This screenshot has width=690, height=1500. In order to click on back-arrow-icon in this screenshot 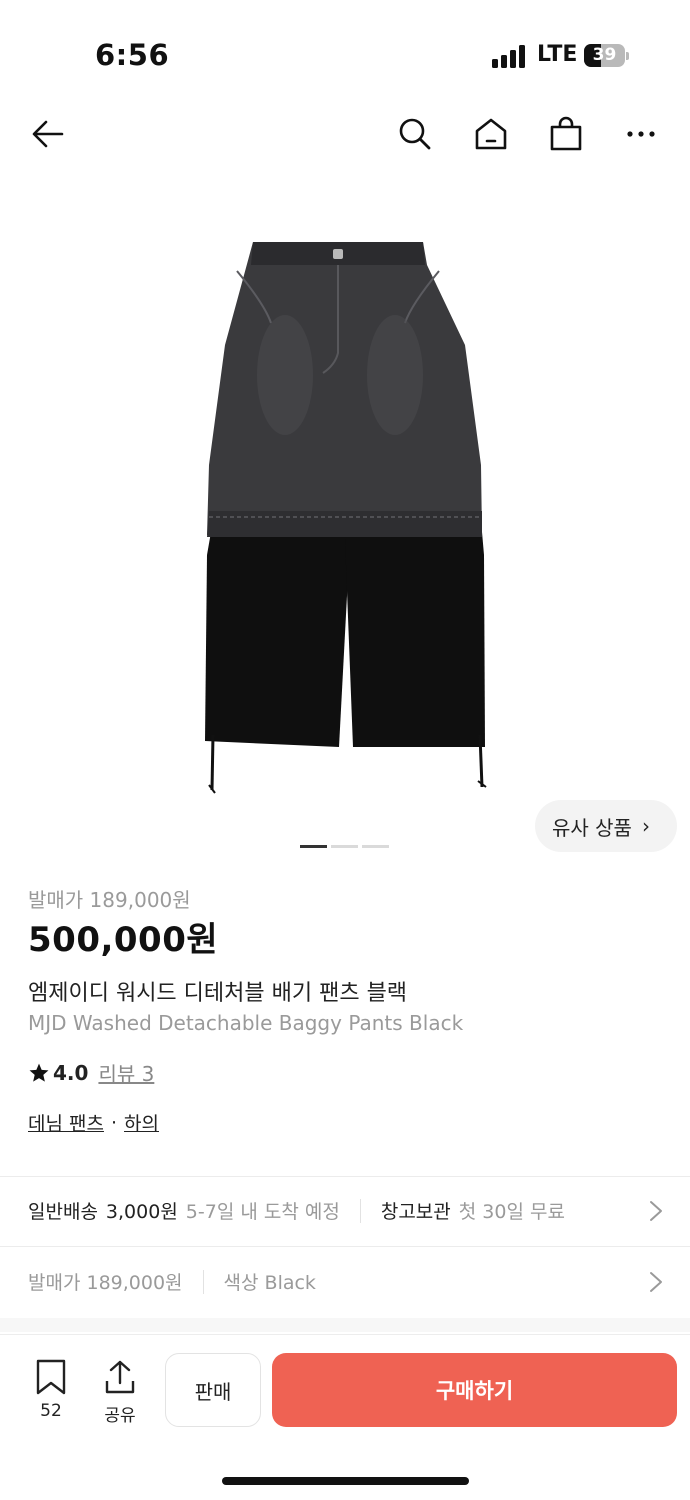, I will do `click(48, 134)`.